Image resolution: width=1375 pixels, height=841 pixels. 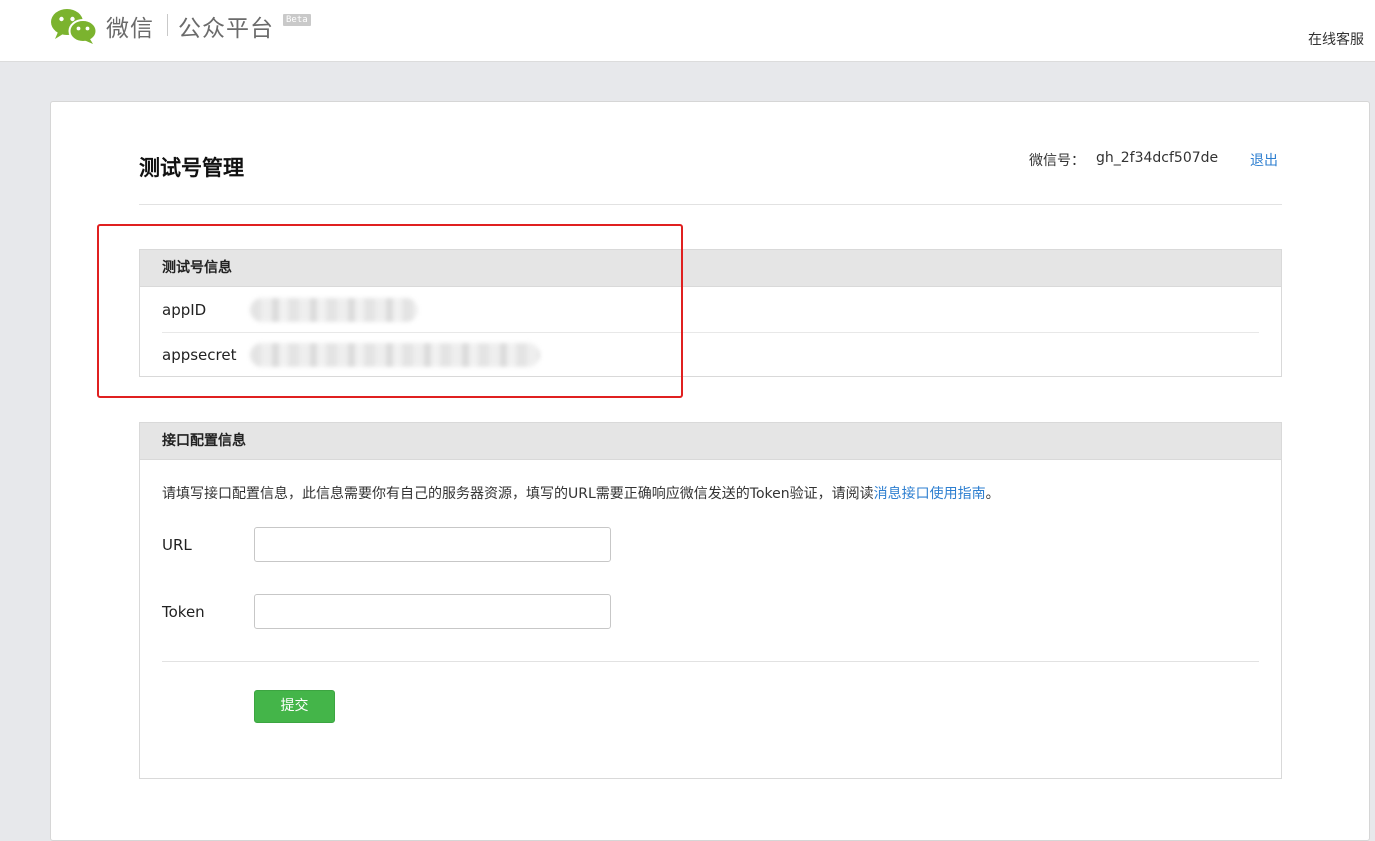 I want to click on appid-row: appID, so click(x=710, y=310).